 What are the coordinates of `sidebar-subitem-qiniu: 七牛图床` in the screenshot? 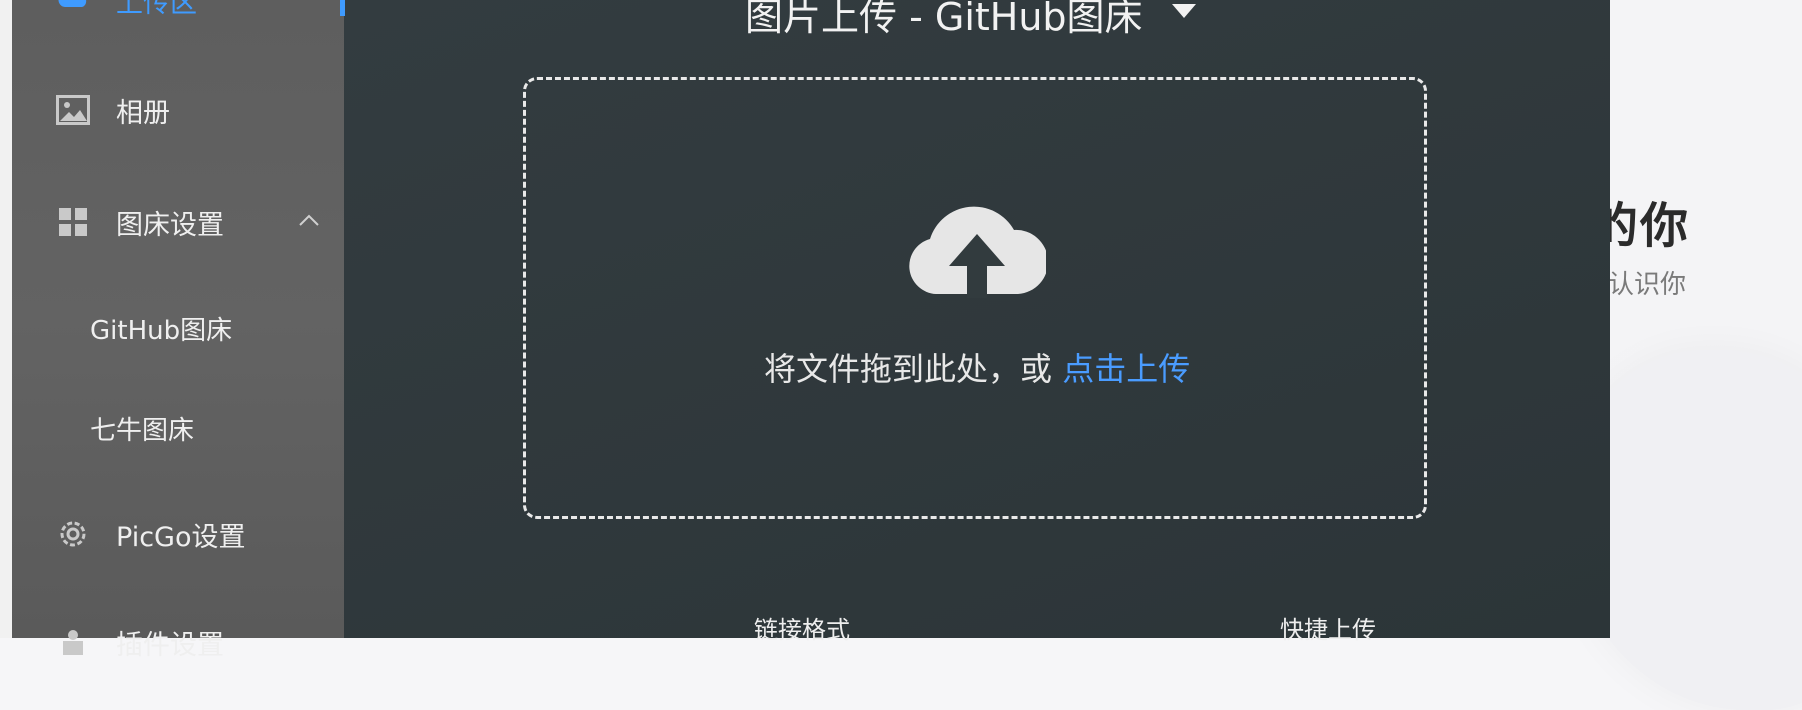 It's located at (142, 428).